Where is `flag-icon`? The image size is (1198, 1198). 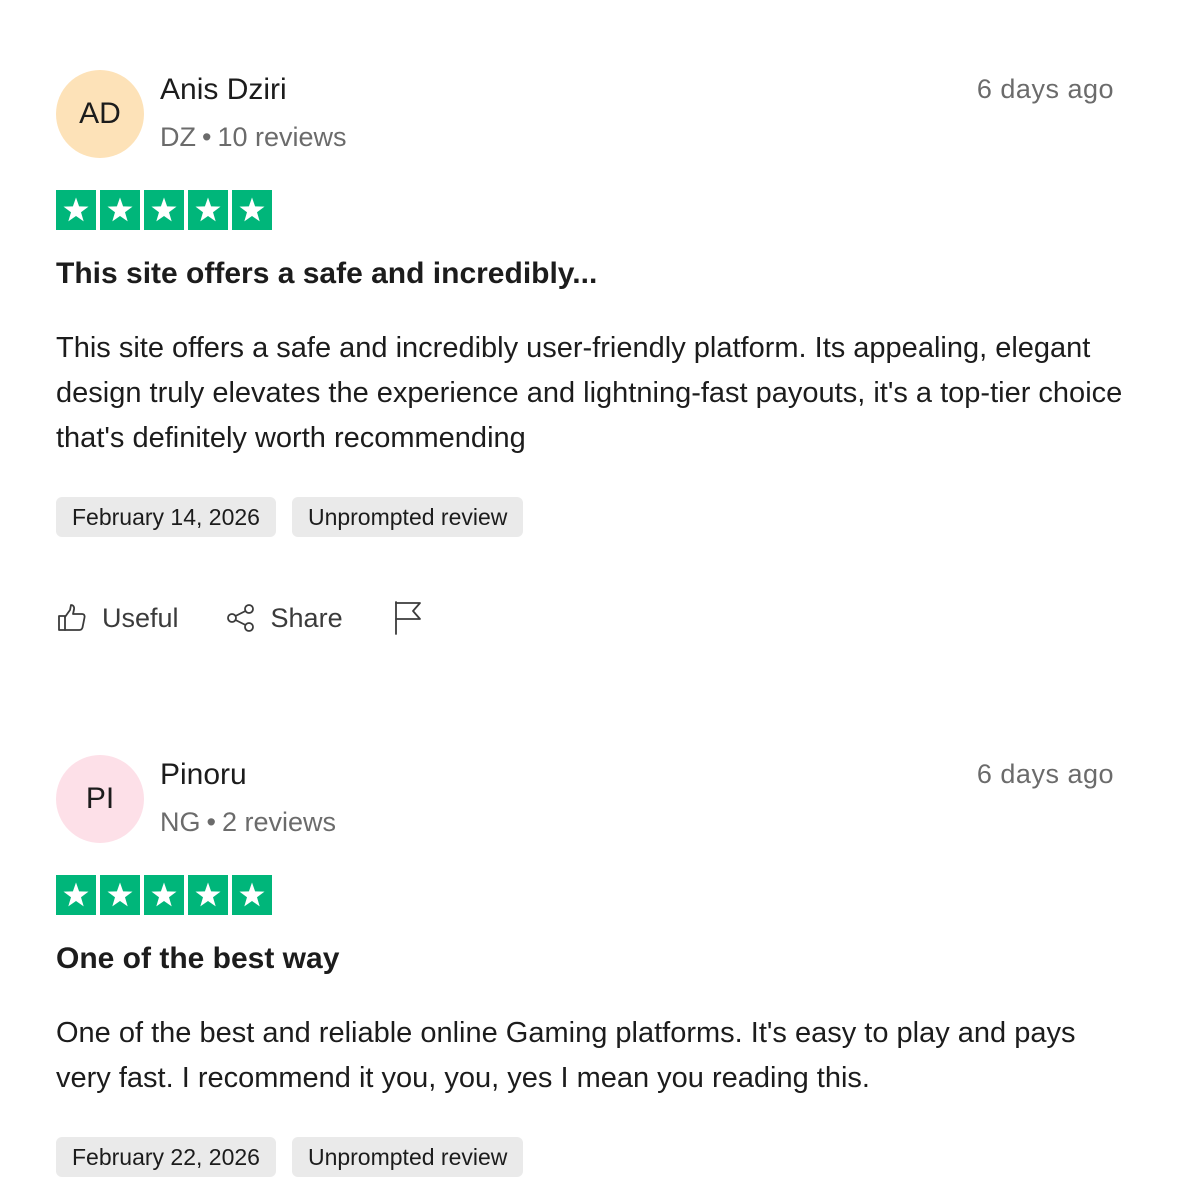 flag-icon is located at coordinates (408, 618).